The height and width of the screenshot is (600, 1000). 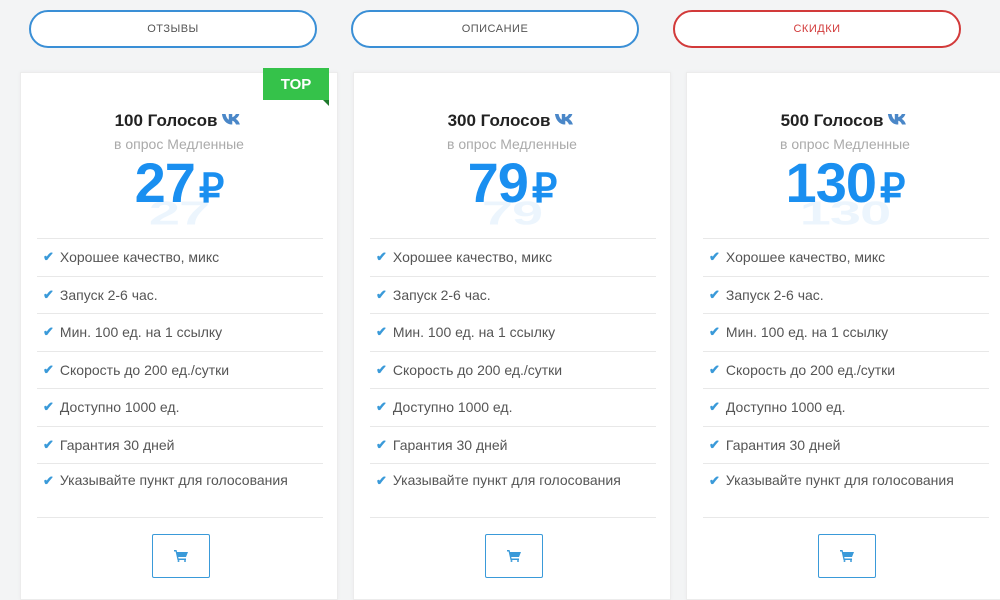 I want to click on card-title: 300 Голосов, so click(x=512, y=121).